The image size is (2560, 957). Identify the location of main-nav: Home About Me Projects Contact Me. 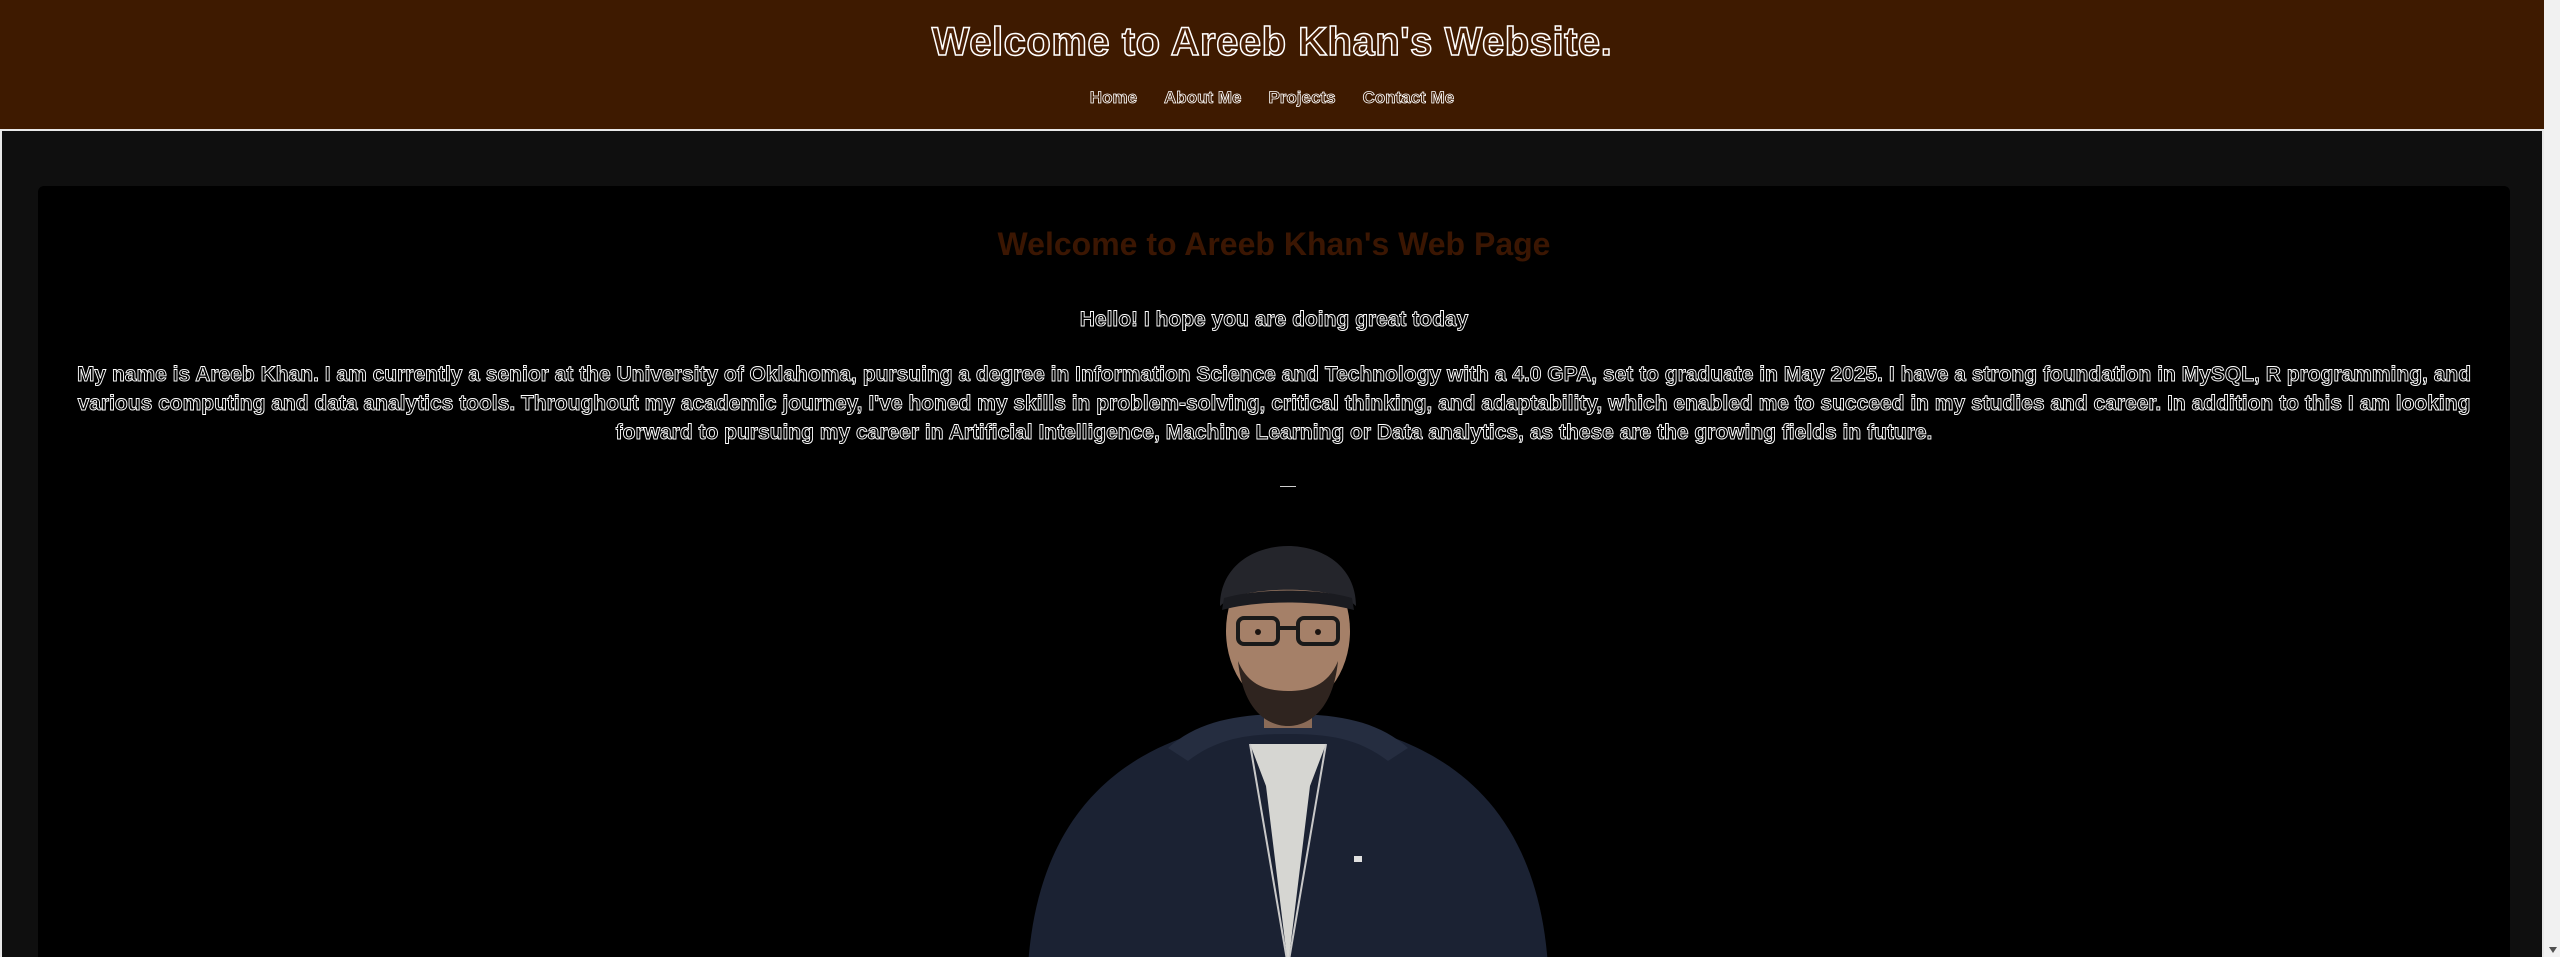
(1272, 98).